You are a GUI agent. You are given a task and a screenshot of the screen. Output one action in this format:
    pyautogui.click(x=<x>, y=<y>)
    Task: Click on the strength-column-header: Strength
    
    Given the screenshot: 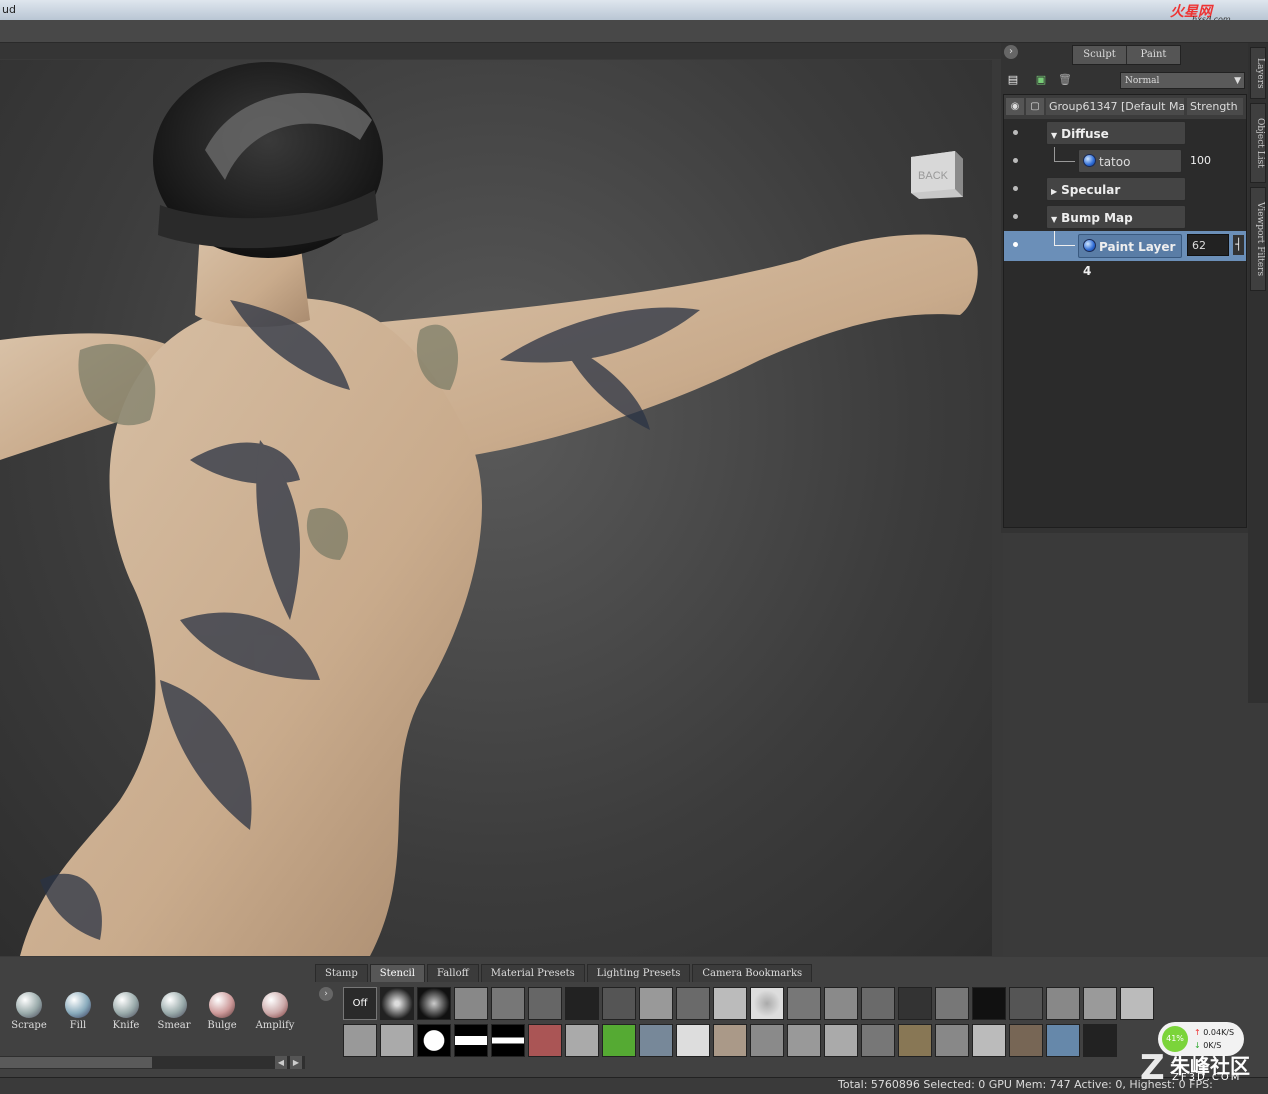 What is the action you would take?
    pyautogui.click(x=1215, y=106)
    